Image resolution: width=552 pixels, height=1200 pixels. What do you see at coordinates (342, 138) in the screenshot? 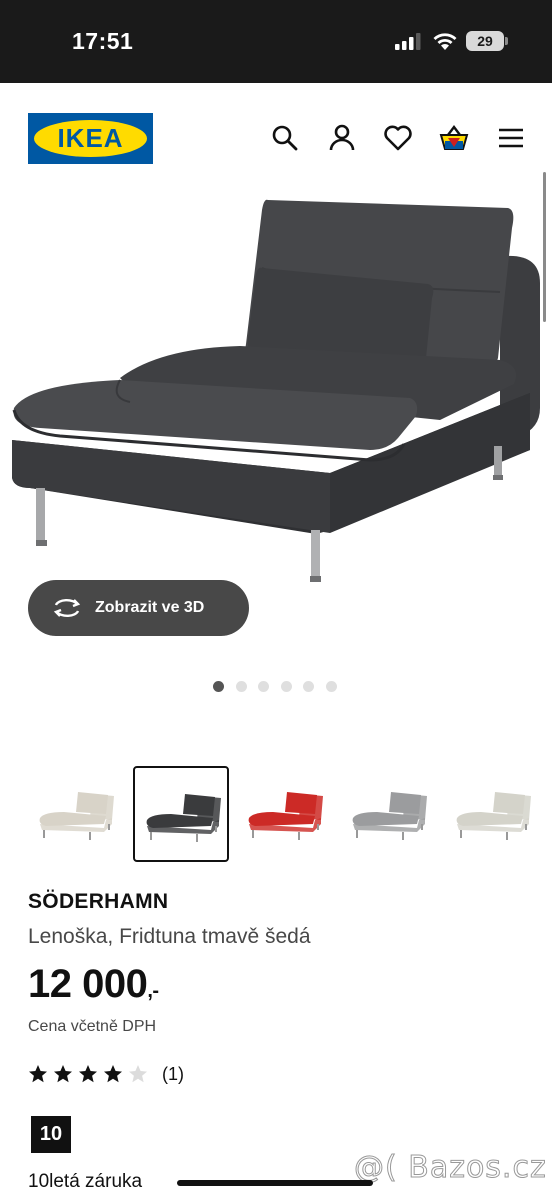
I see `user-icon` at bounding box center [342, 138].